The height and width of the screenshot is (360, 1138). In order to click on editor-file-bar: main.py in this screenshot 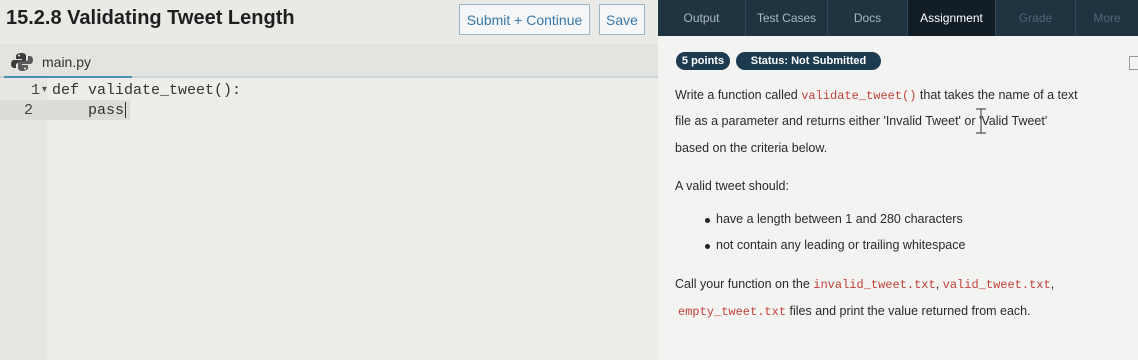, I will do `click(329, 61)`.